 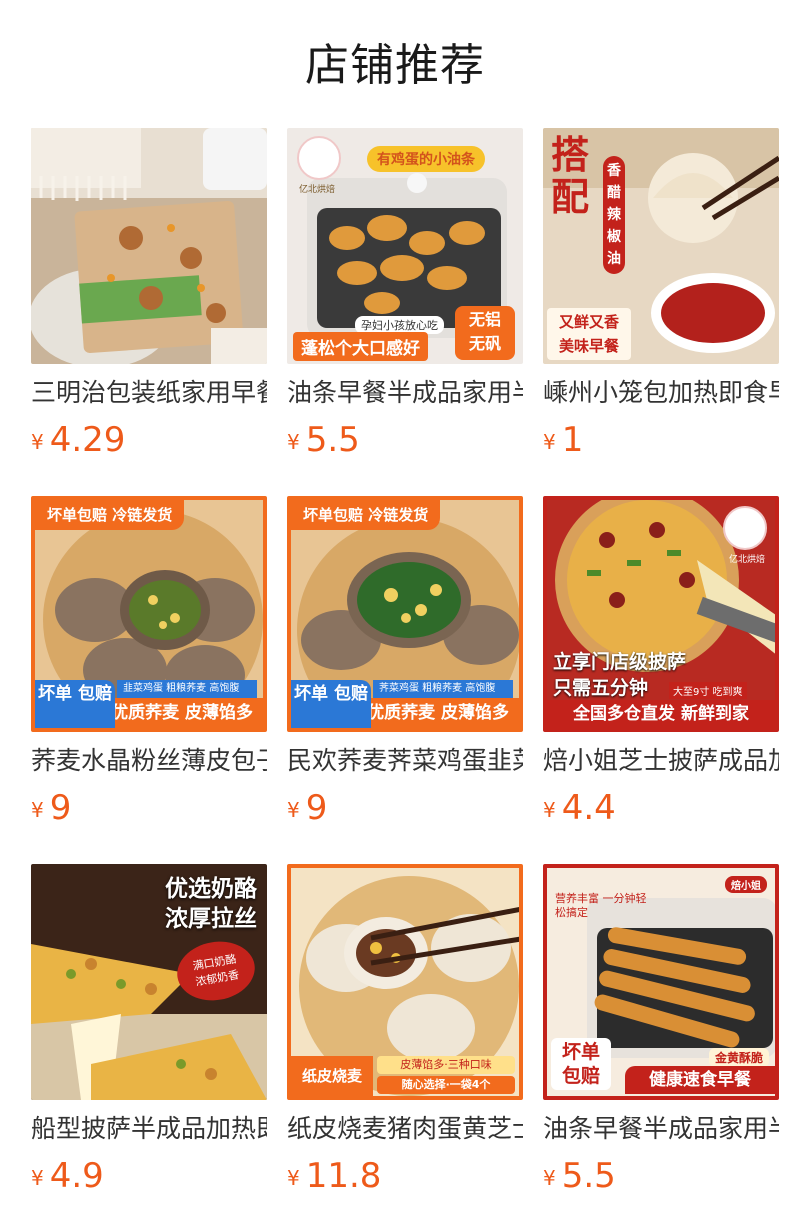 What do you see at coordinates (187, 689) in the screenshot?
I see `image-strip: 韭菜鸡蛋 粗粮荞麦 高饱腹` at bounding box center [187, 689].